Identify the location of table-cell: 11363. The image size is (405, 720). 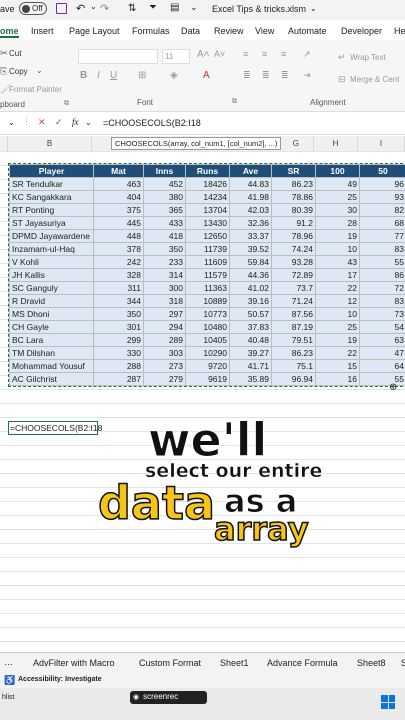
(207, 288).